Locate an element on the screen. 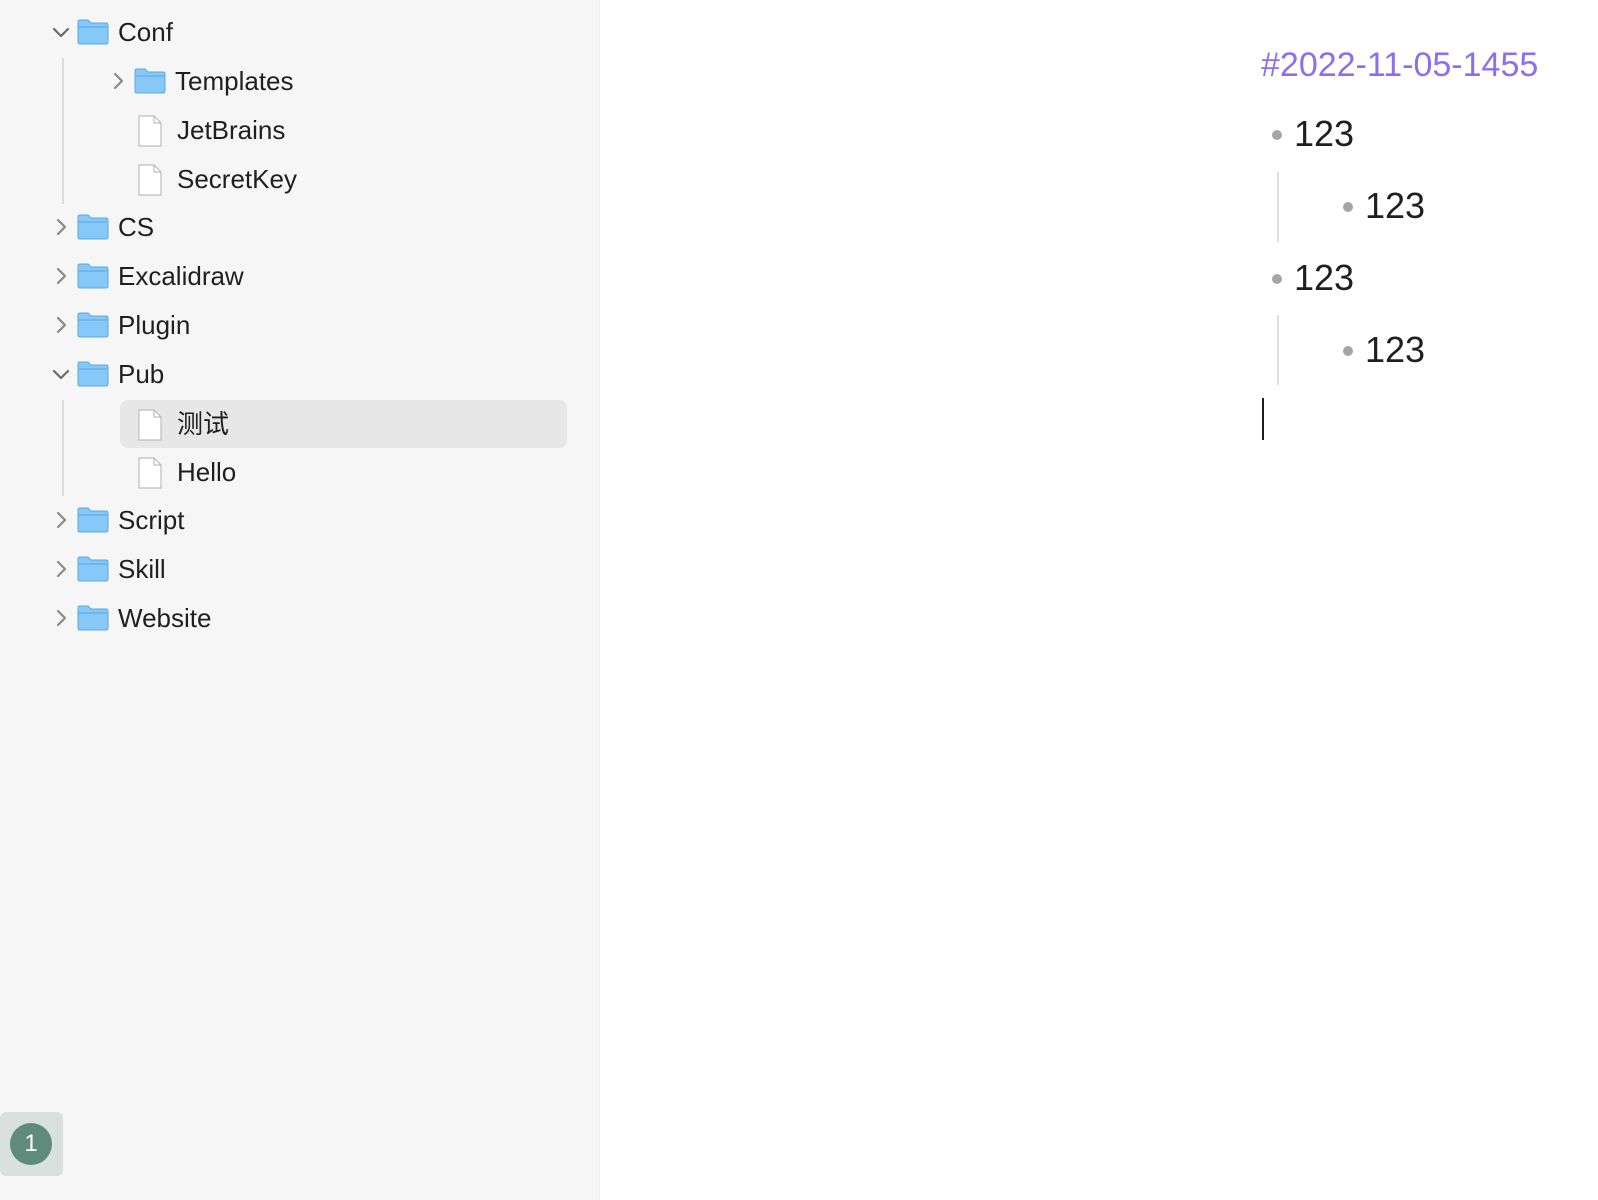 The image size is (1598, 1200). tree-folder-skill: Skill is located at coordinates (299, 569).